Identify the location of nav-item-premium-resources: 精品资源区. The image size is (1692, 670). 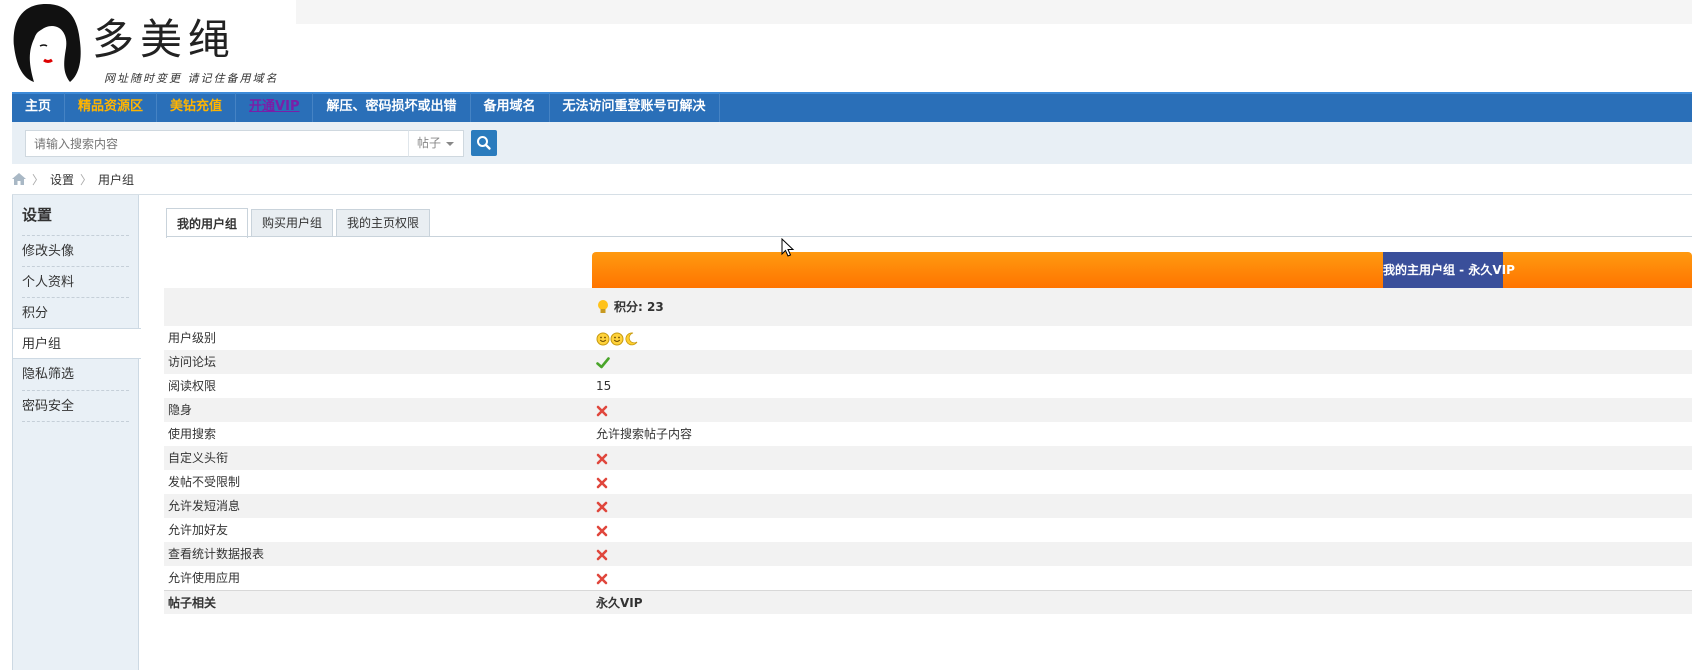
(111, 108).